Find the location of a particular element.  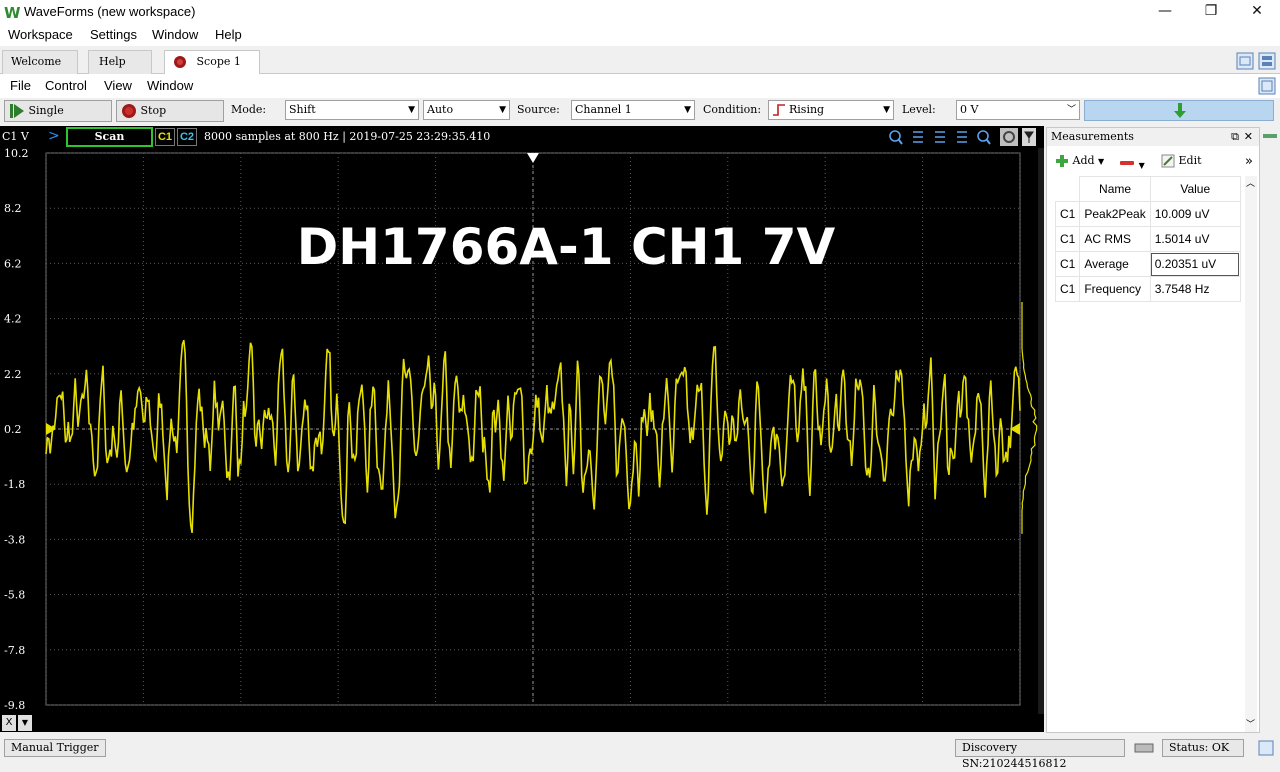

row-value: 0.20351 uV is located at coordinates (1195, 264).